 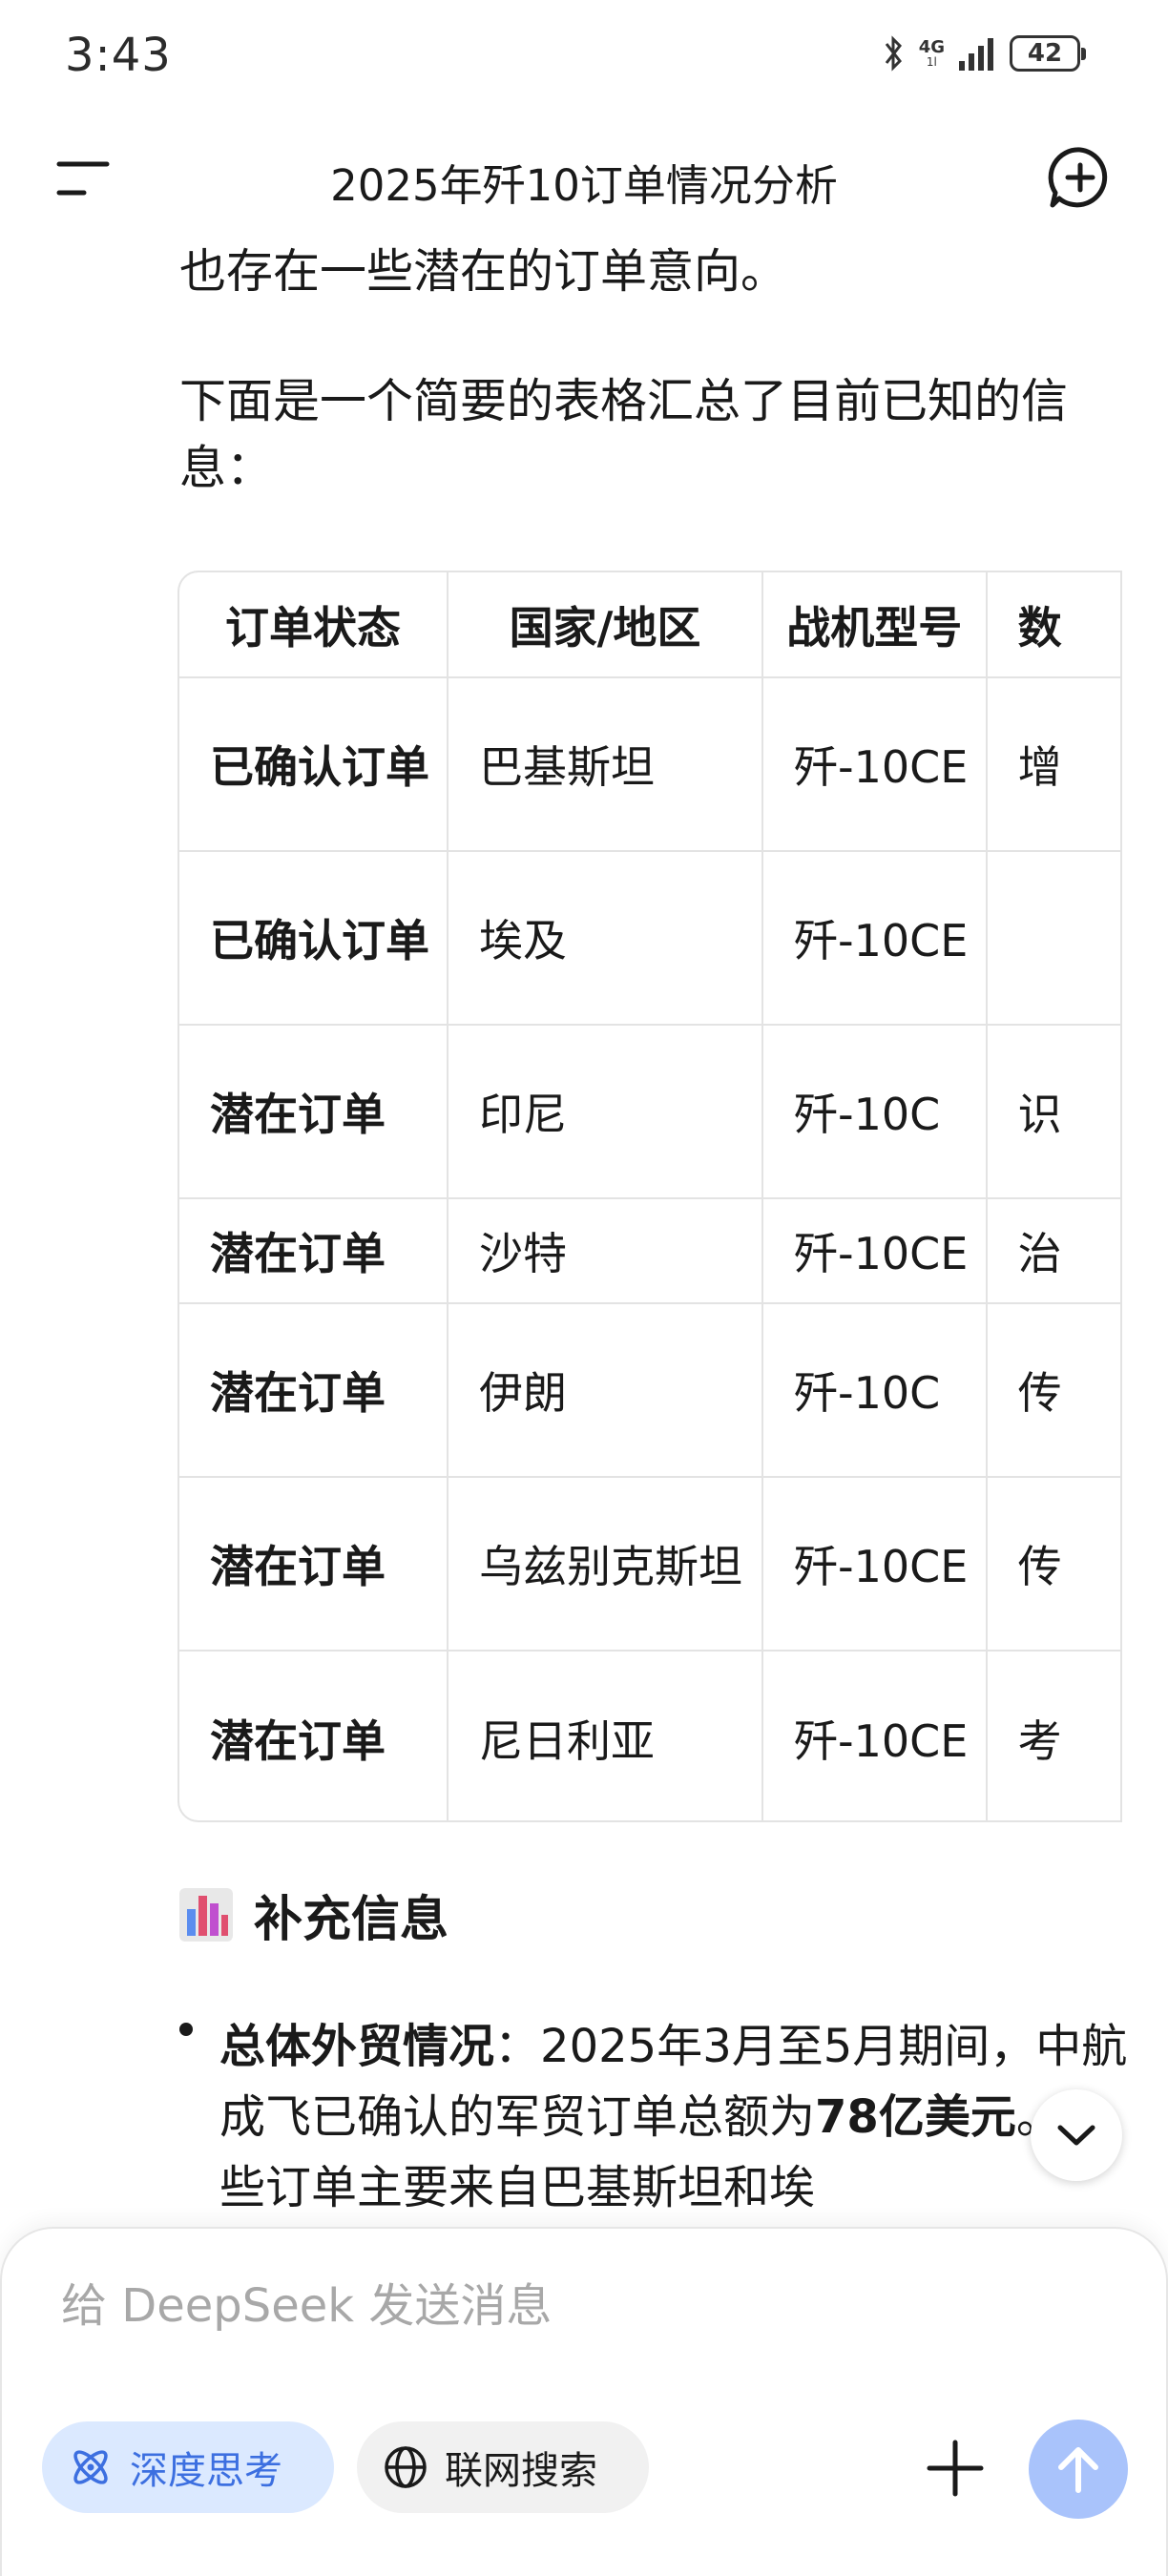 I want to click on arrow-up-icon, so click(x=1078, y=2470).